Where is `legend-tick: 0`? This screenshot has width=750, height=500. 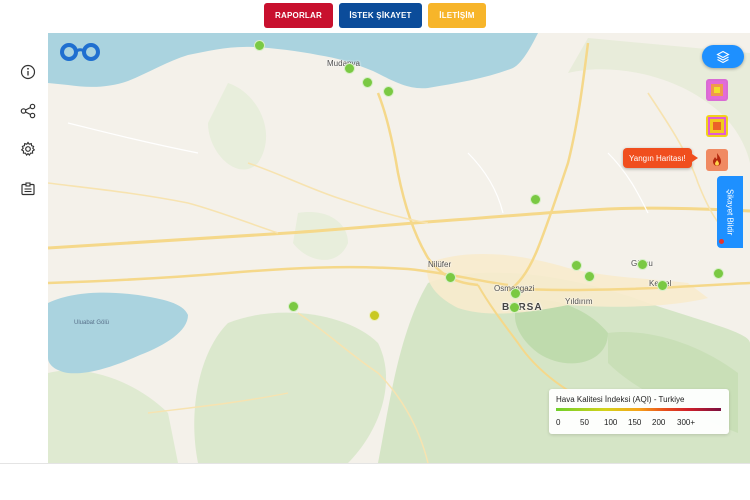
legend-tick: 0 is located at coordinates (558, 422).